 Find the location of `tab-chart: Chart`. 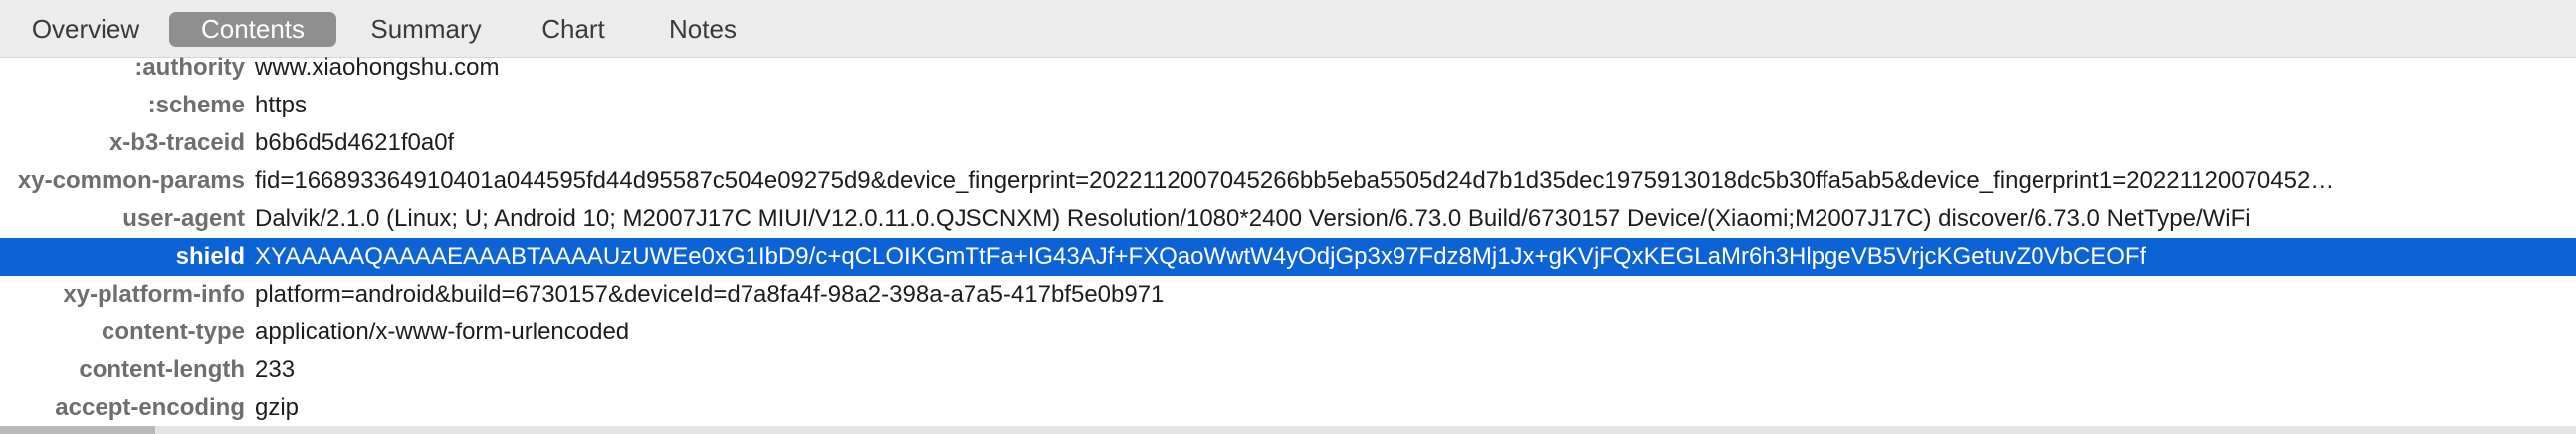

tab-chart: Chart is located at coordinates (573, 30).